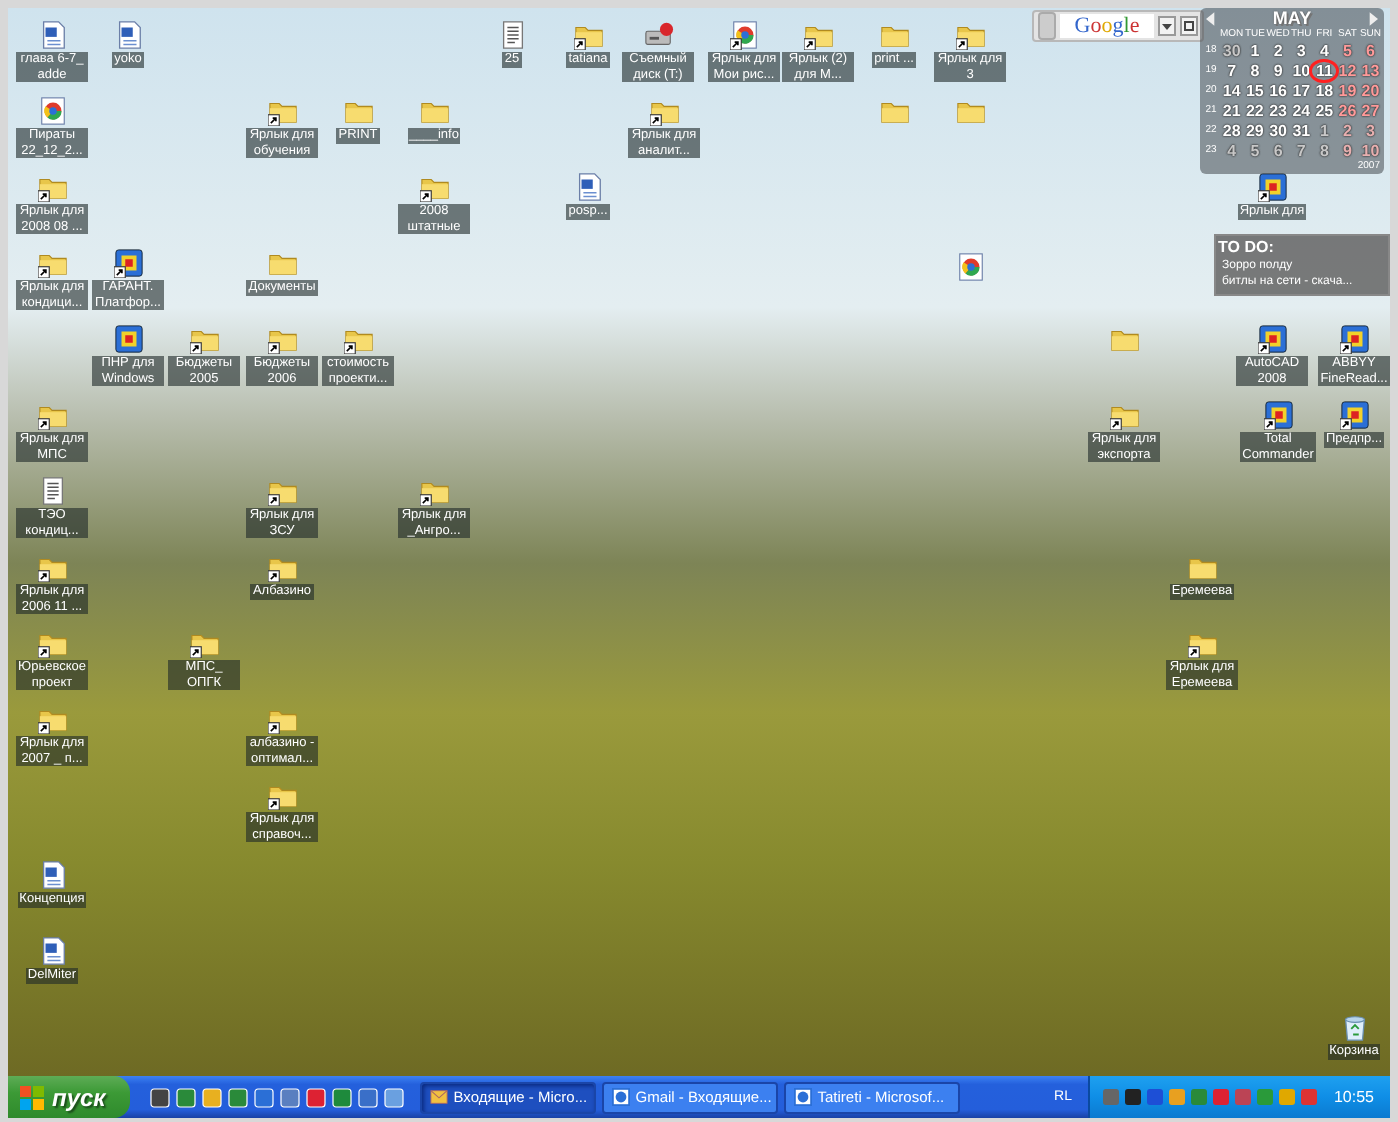  What do you see at coordinates (1278, 111) in the screenshot?
I see `calendar-day: 23` at bounding box center [1278, 111].